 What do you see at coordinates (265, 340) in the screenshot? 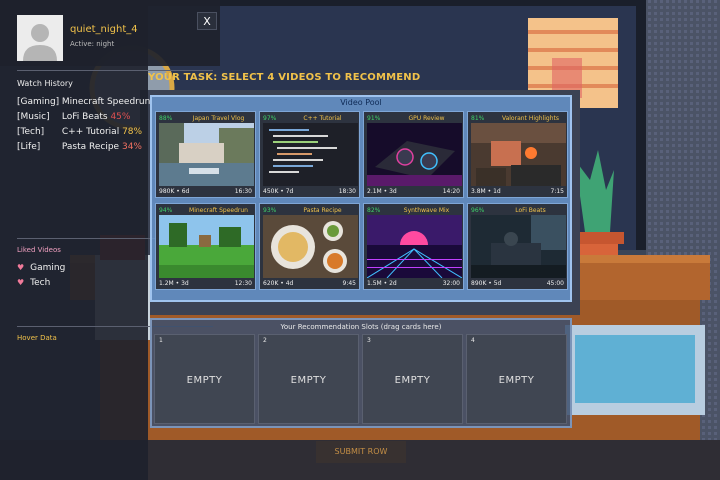
I see `slot-number: 2` at bounding box center [265, 340].